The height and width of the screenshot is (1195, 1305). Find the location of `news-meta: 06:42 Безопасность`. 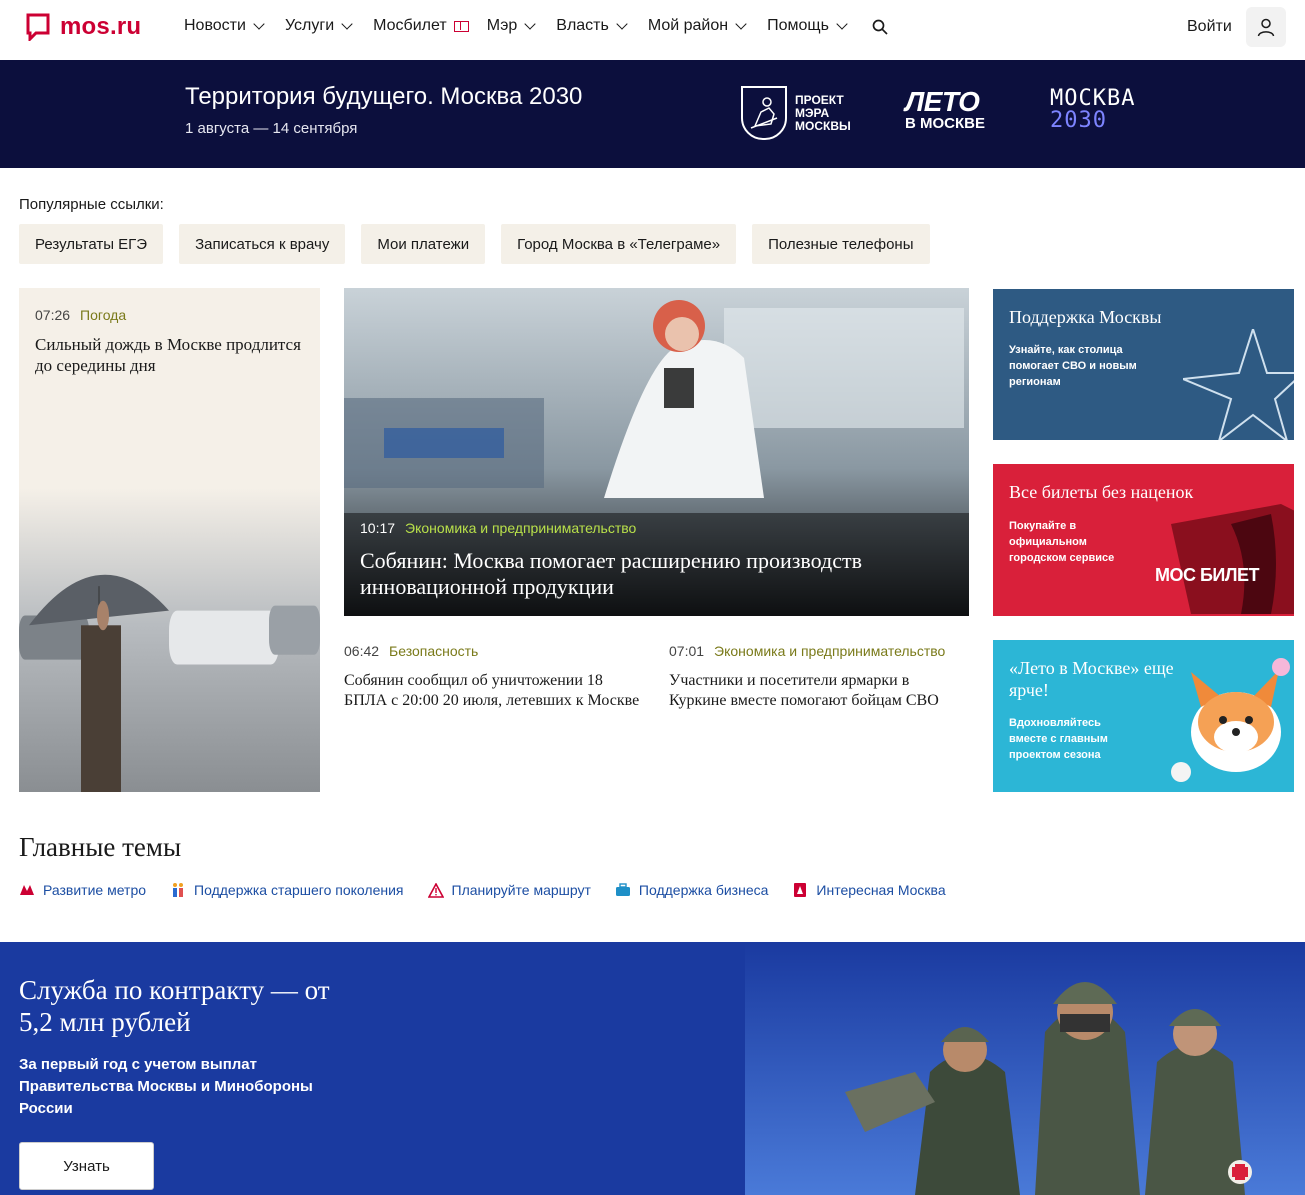

news-meta: 06:42 Безопасность is located at coordinates (494, 651).